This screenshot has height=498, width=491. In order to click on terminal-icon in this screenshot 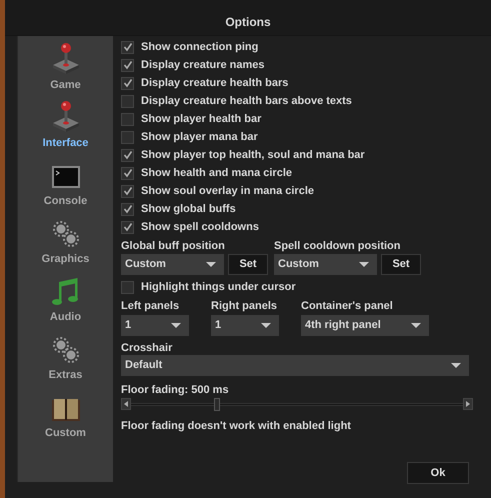, I will do `click(65, 177)`.